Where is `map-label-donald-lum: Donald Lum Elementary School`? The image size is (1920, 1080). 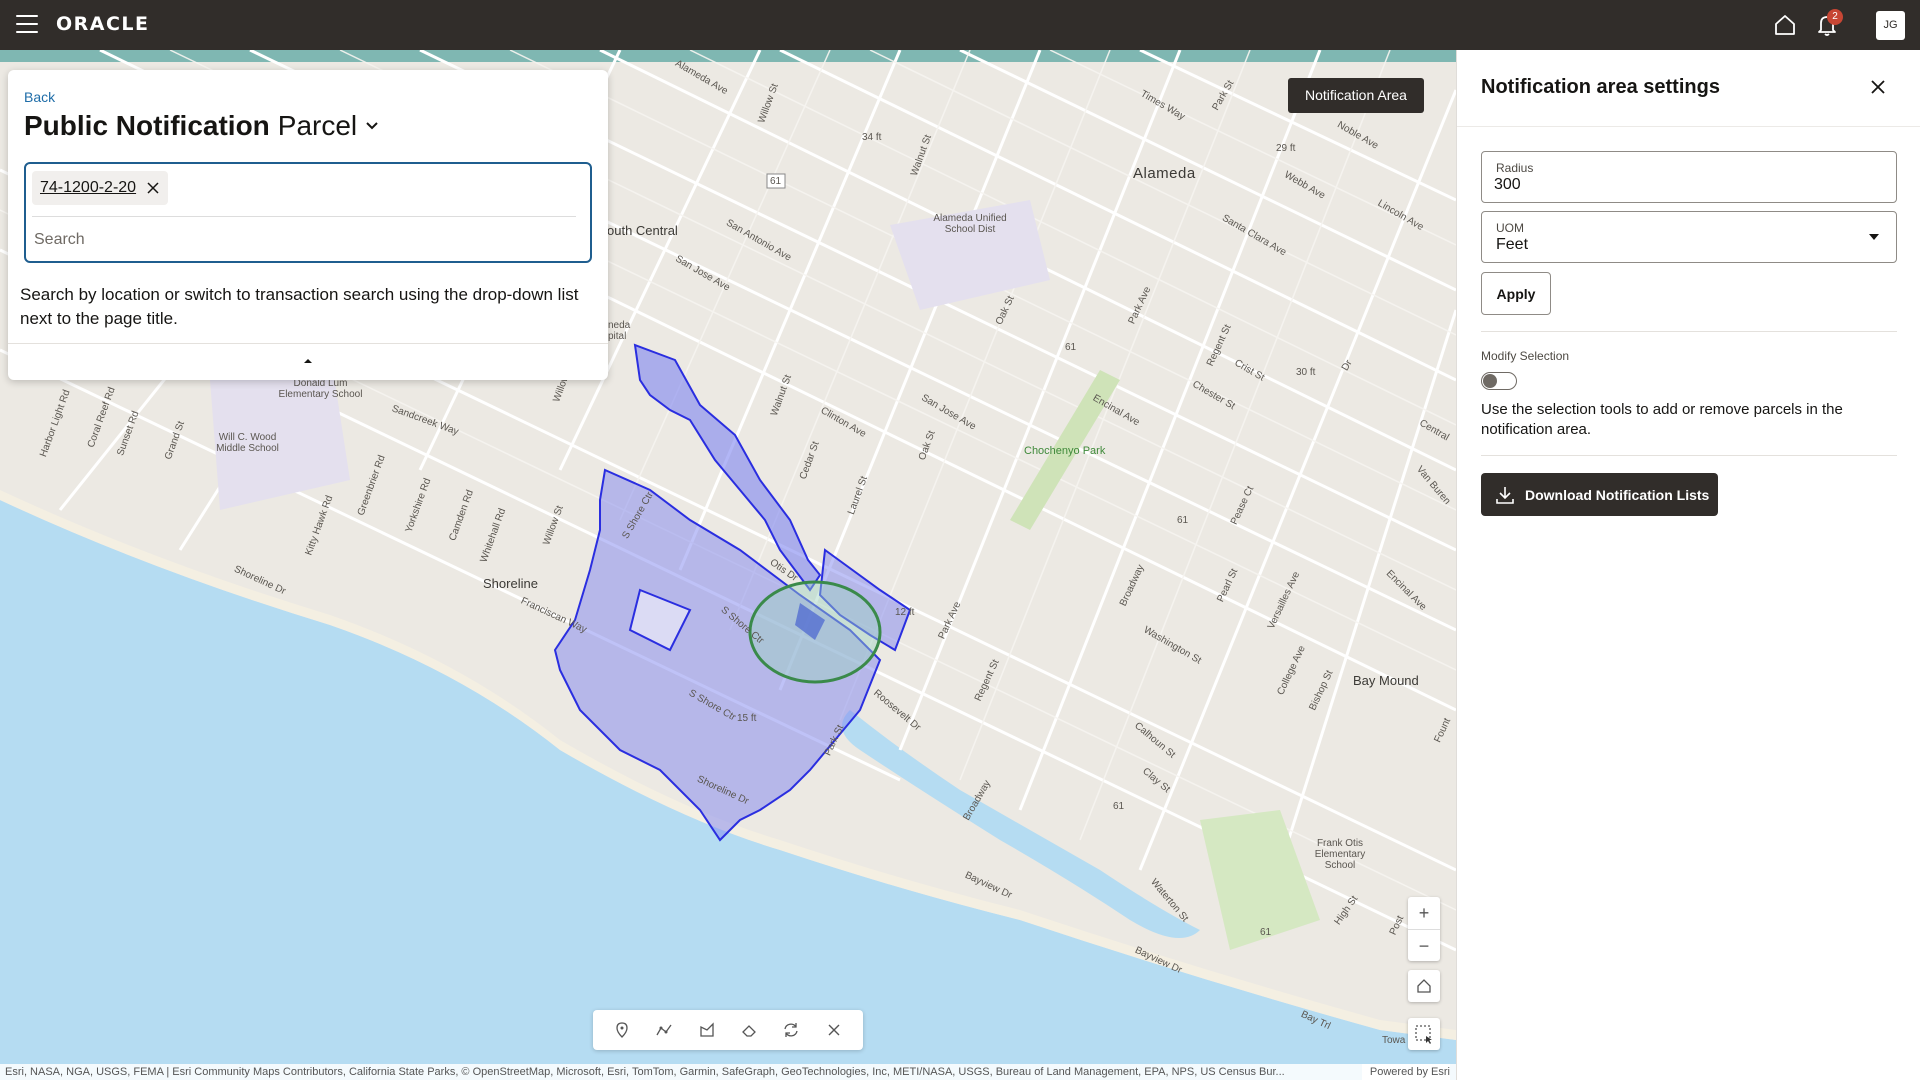 map-label-donald-lum: Donald Lum Elementary School is located at coordinates (320, 389).